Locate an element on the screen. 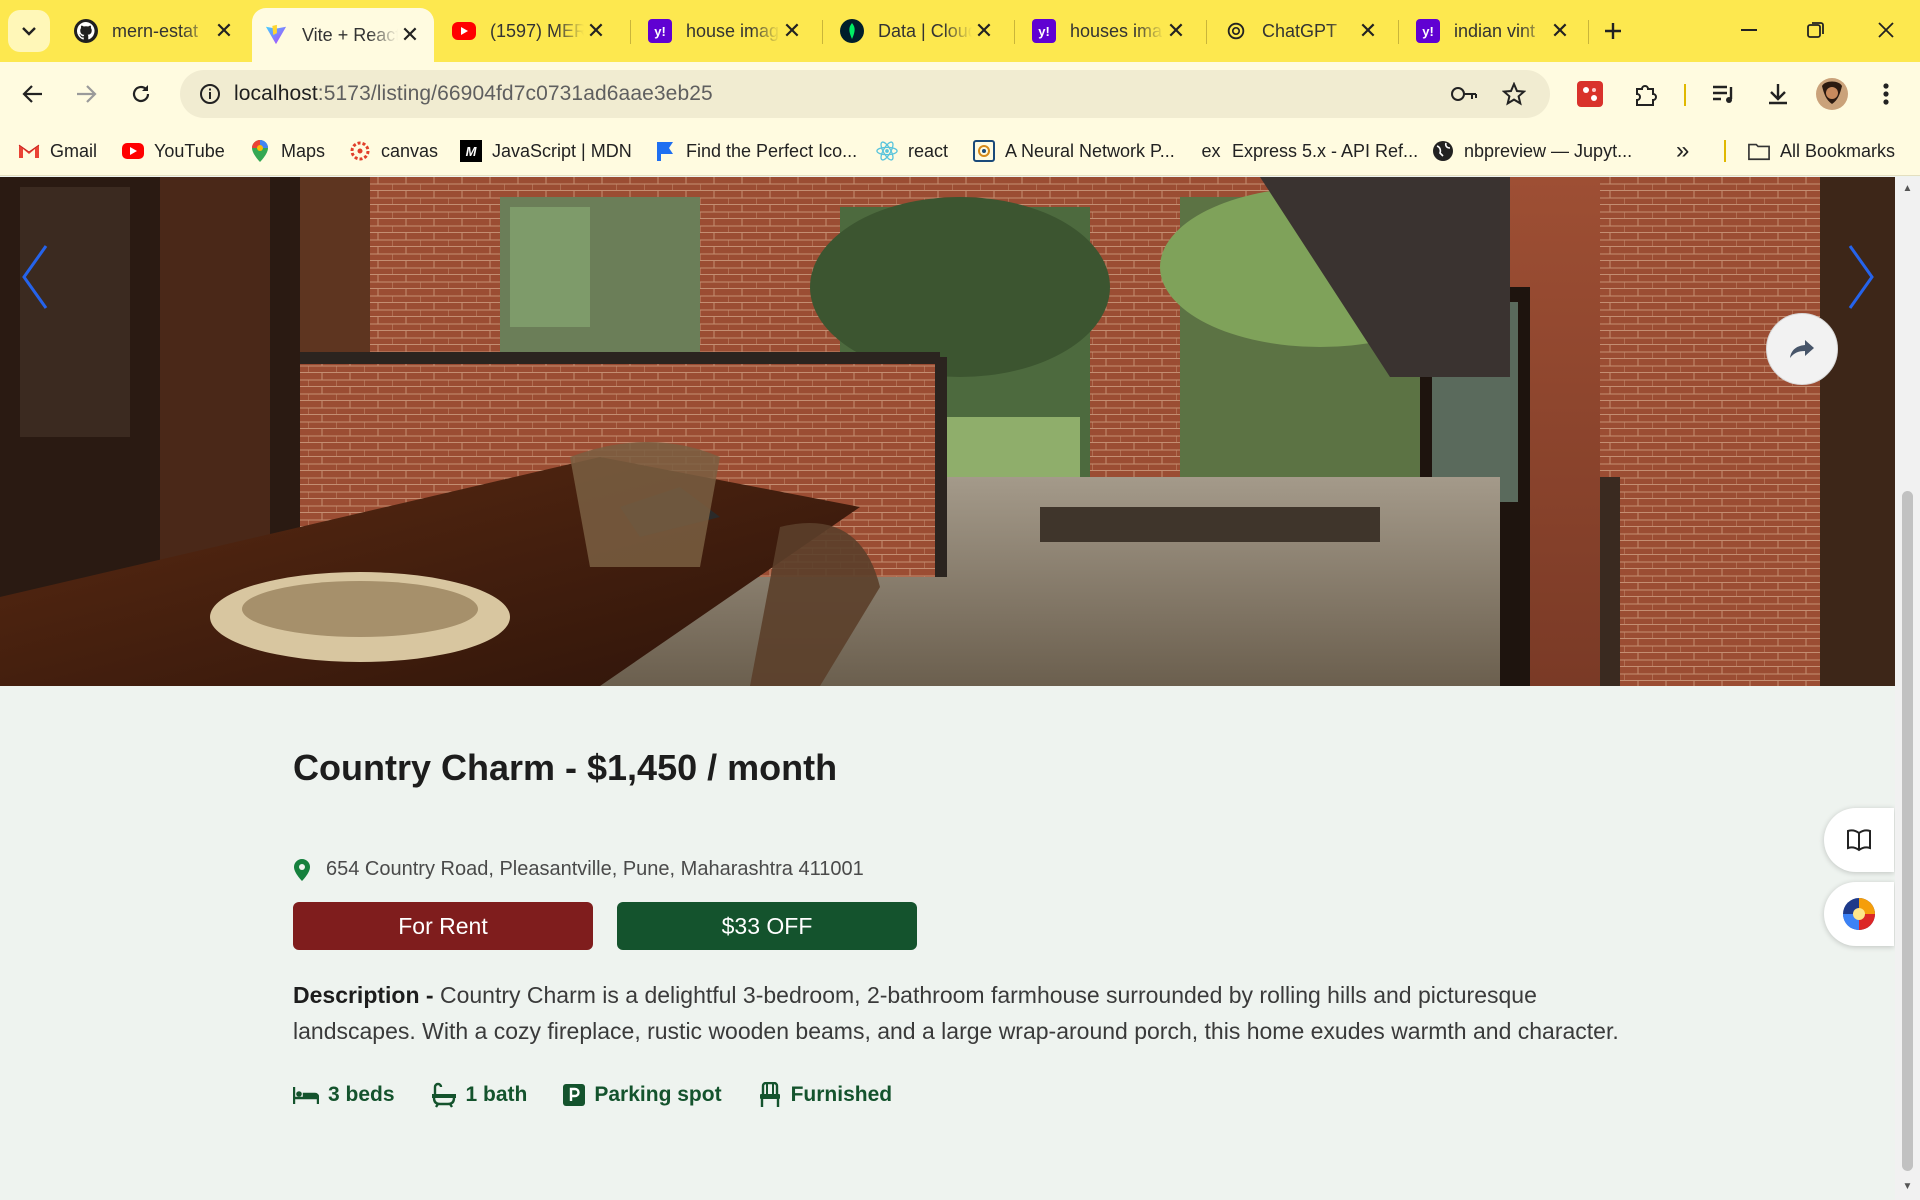  reader-mode-button is located at coordinates (1859, 840).